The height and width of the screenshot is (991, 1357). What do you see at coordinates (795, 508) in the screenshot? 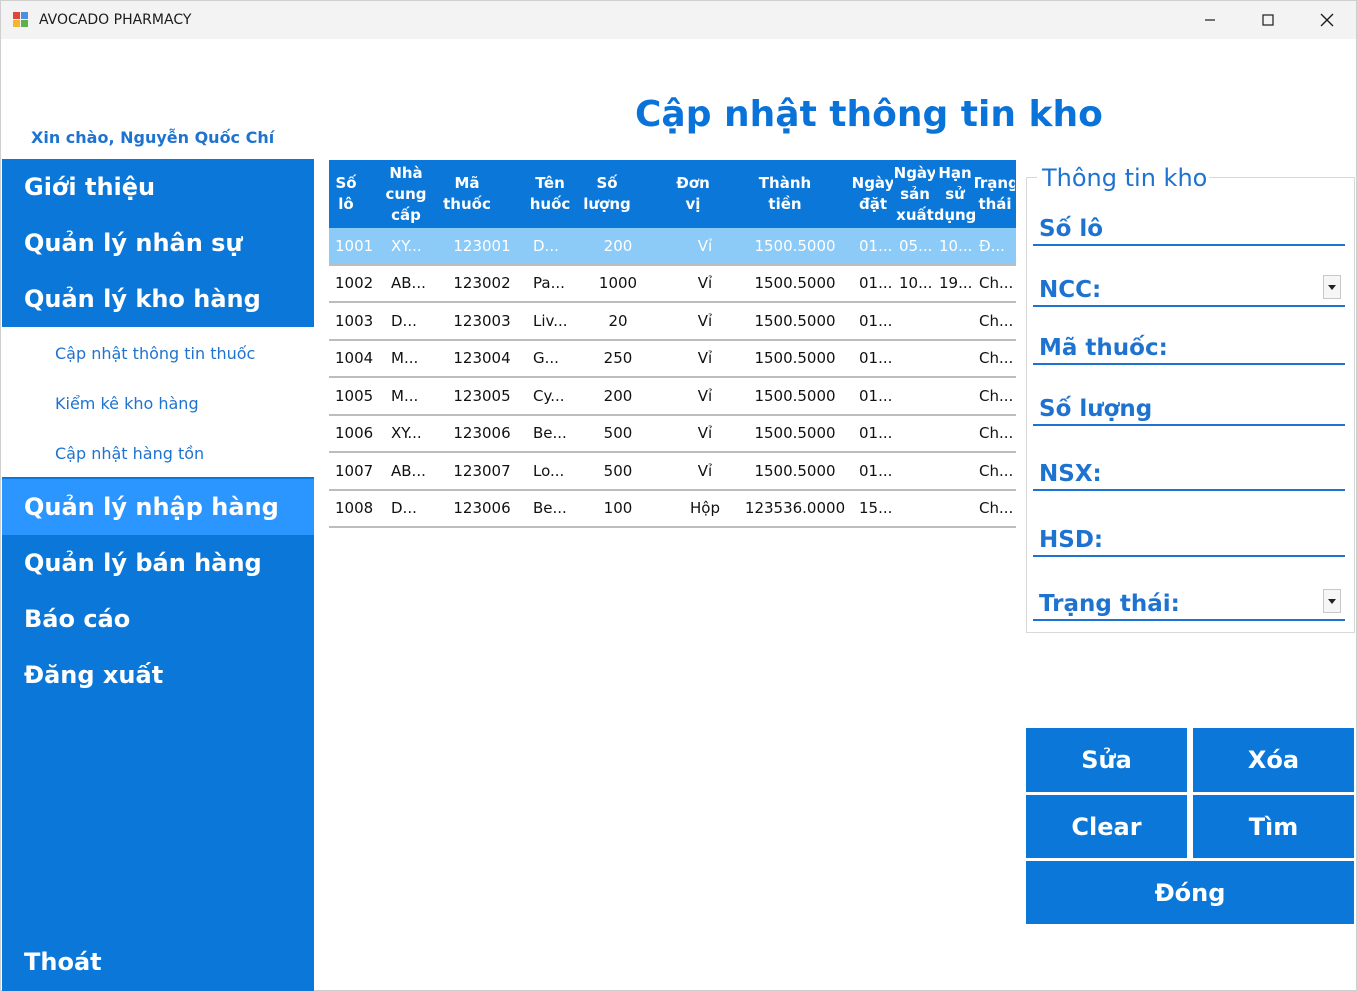
I see `table-cell: 123536.0000` at bounding box center [795, 508].